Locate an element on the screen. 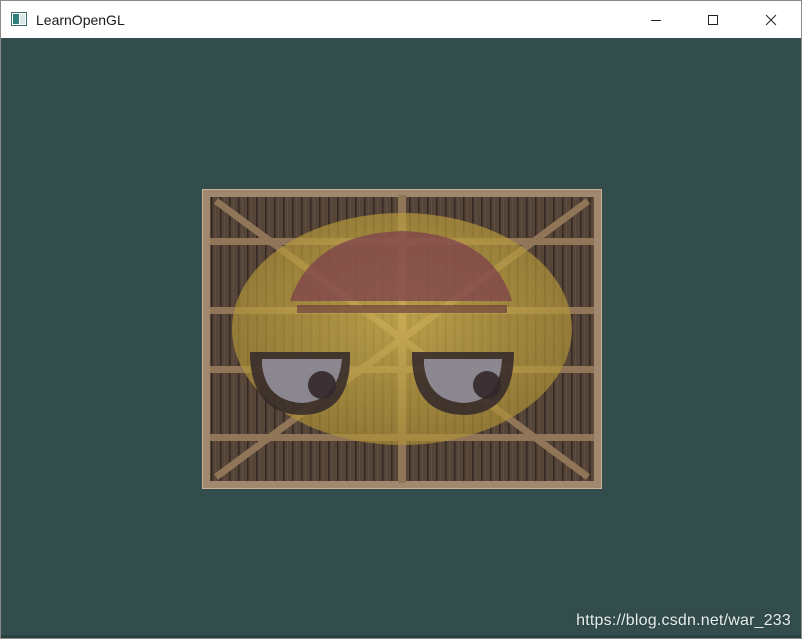 This screenshot has height=639, width=802. maximize-button is located at coordinates (713, 19).